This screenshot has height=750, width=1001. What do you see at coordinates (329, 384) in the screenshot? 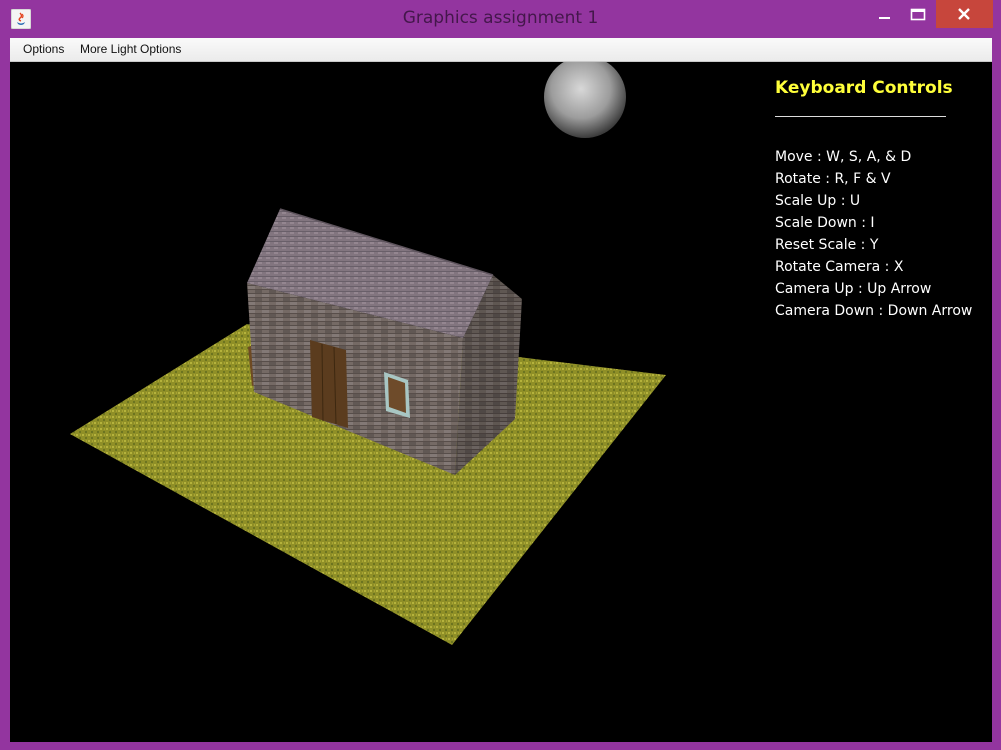
I see `house-door` at bounding box center [329, 384].